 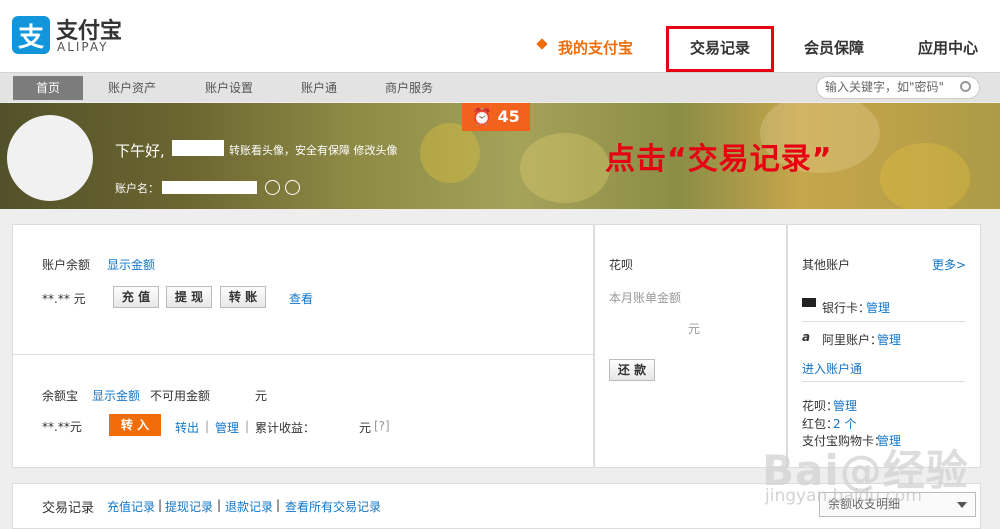 I want to click on alarm-clock-icon: ⏰, so click(x=485, y=116).